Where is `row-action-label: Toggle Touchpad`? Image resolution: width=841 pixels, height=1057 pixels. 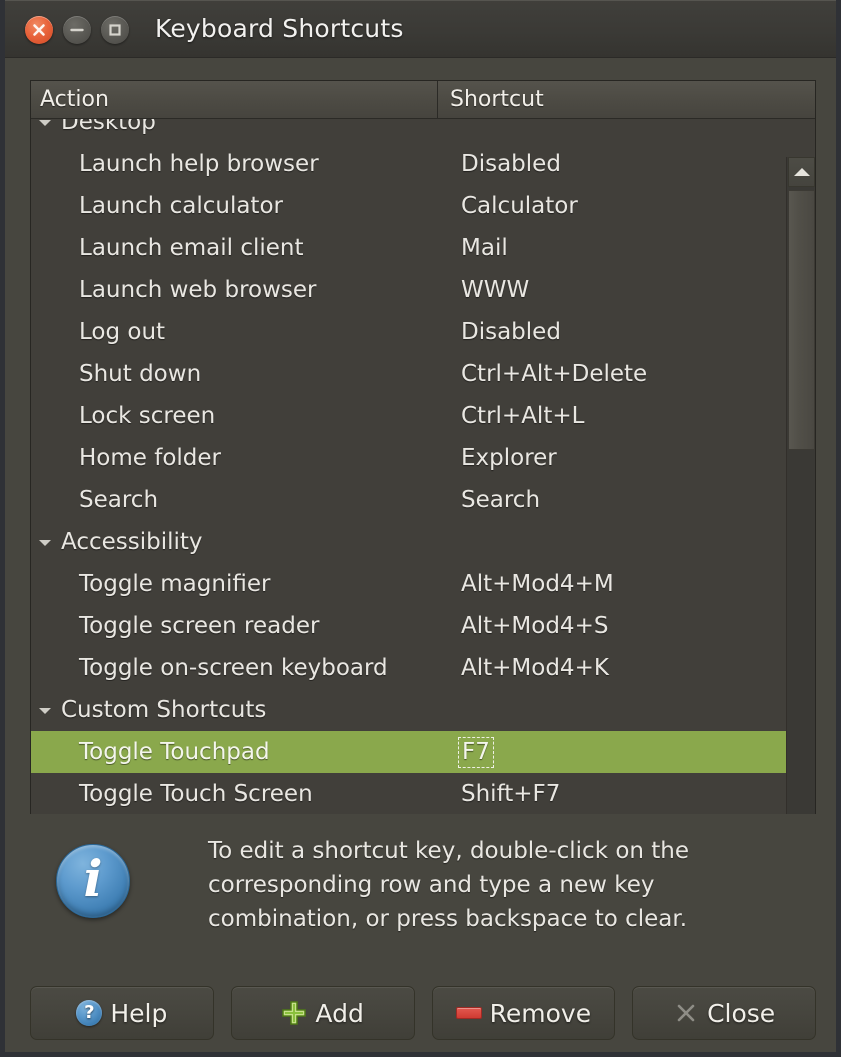 row-action-label: Toggle Touchpad is located at coordinates (174, 752).